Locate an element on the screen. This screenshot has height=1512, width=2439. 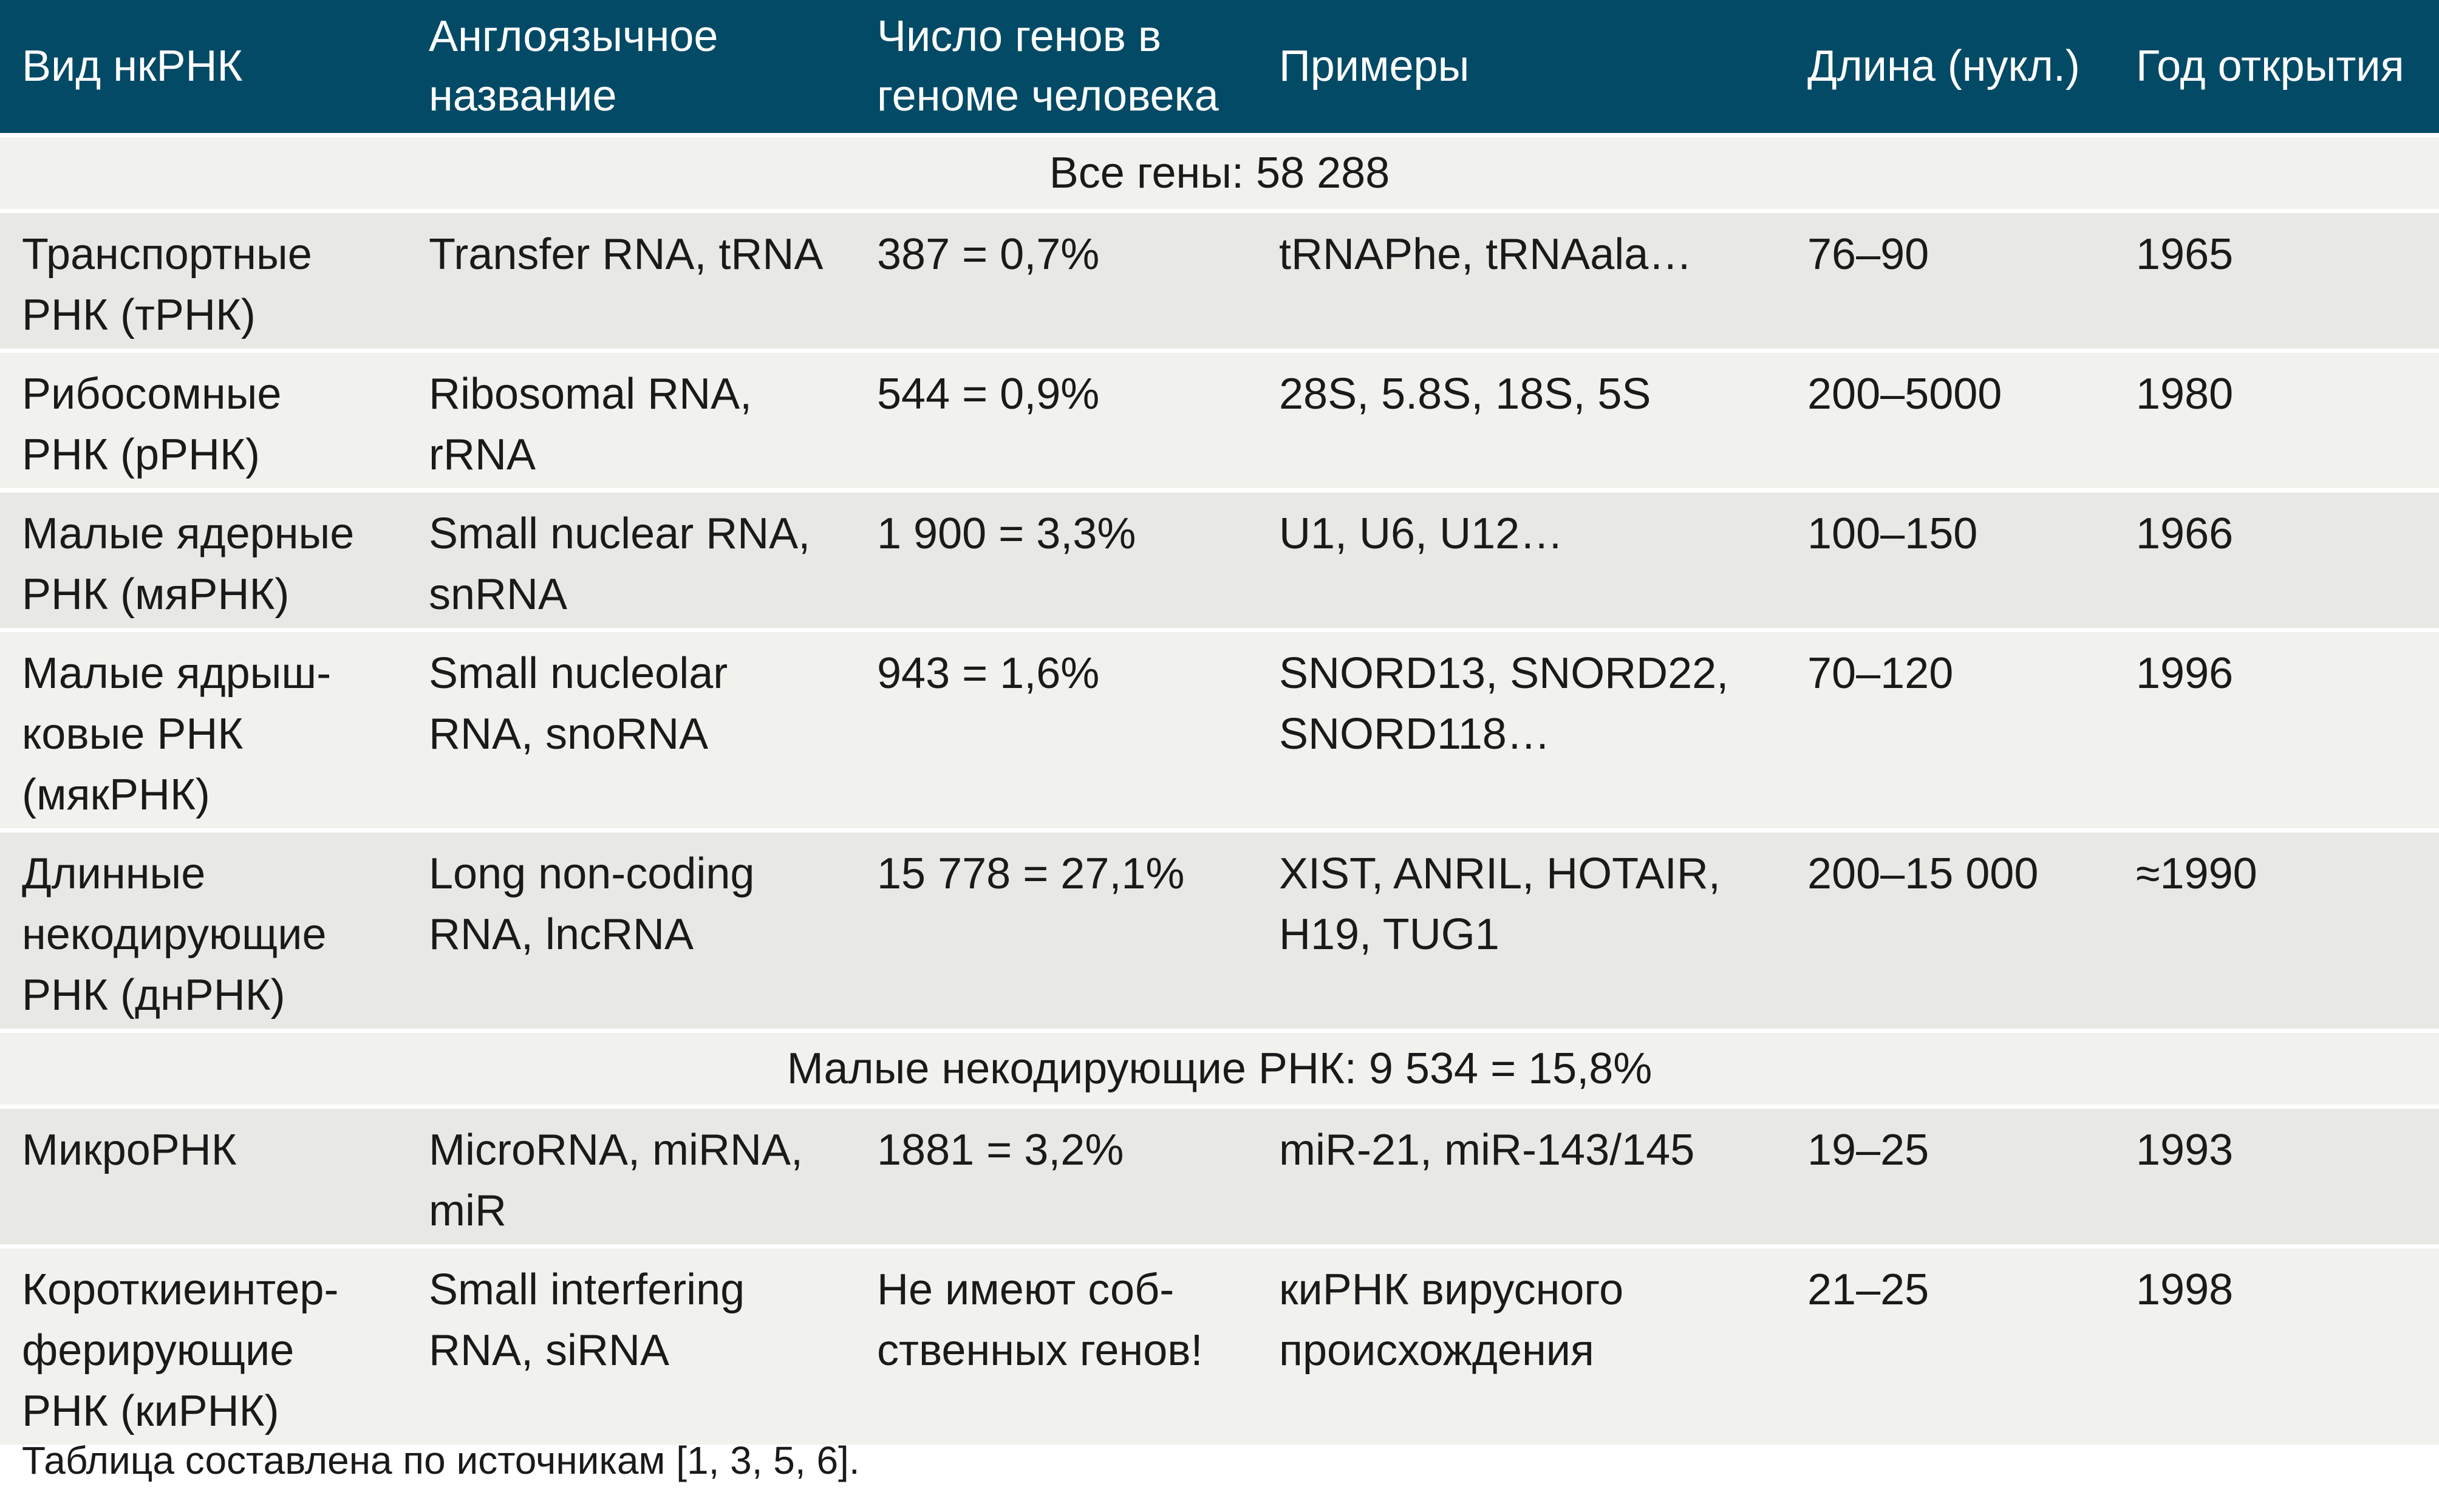
cell-length: 70–120 is located at coordinates (1950, 728).